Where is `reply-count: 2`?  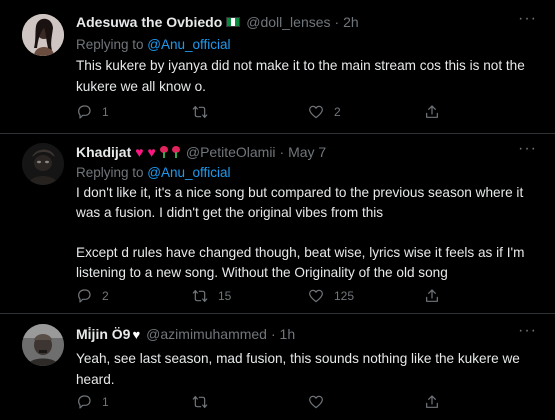
reply-count: 2 is located at coordinates (105, 296).